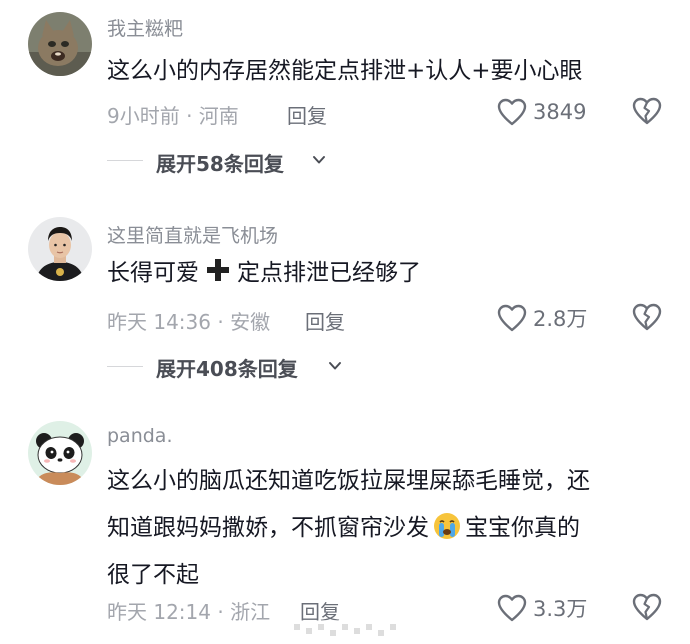  What do you see at coordinates (173, 116) in the screenshot?
I see `time-location: 9小时前 · 河南` at bounding box center [173, 116].